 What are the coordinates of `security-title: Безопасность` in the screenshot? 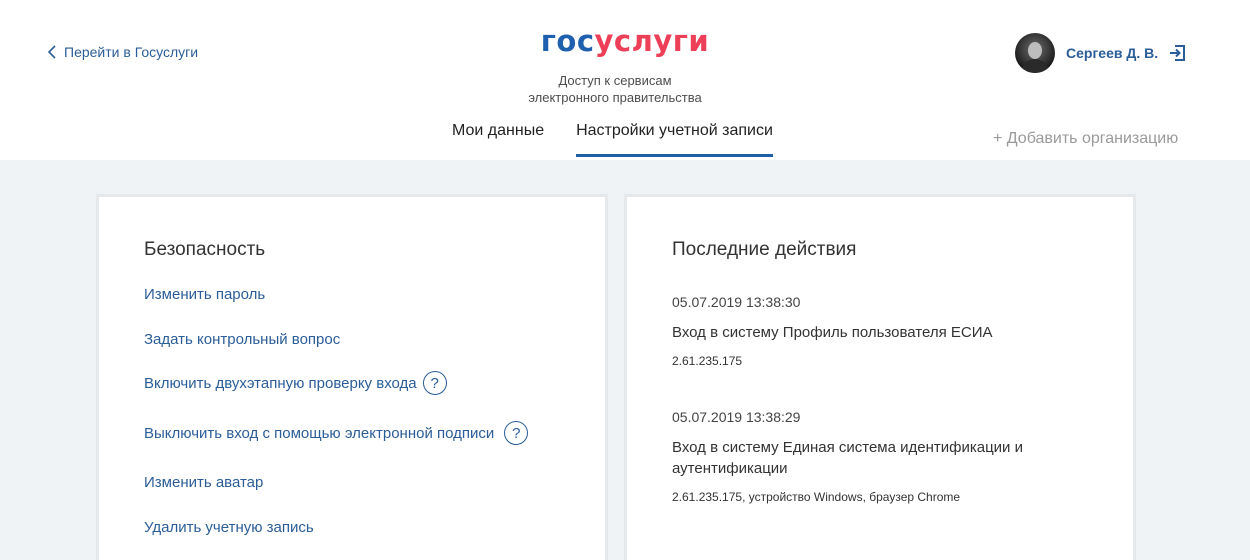 It's located at (205, 249).